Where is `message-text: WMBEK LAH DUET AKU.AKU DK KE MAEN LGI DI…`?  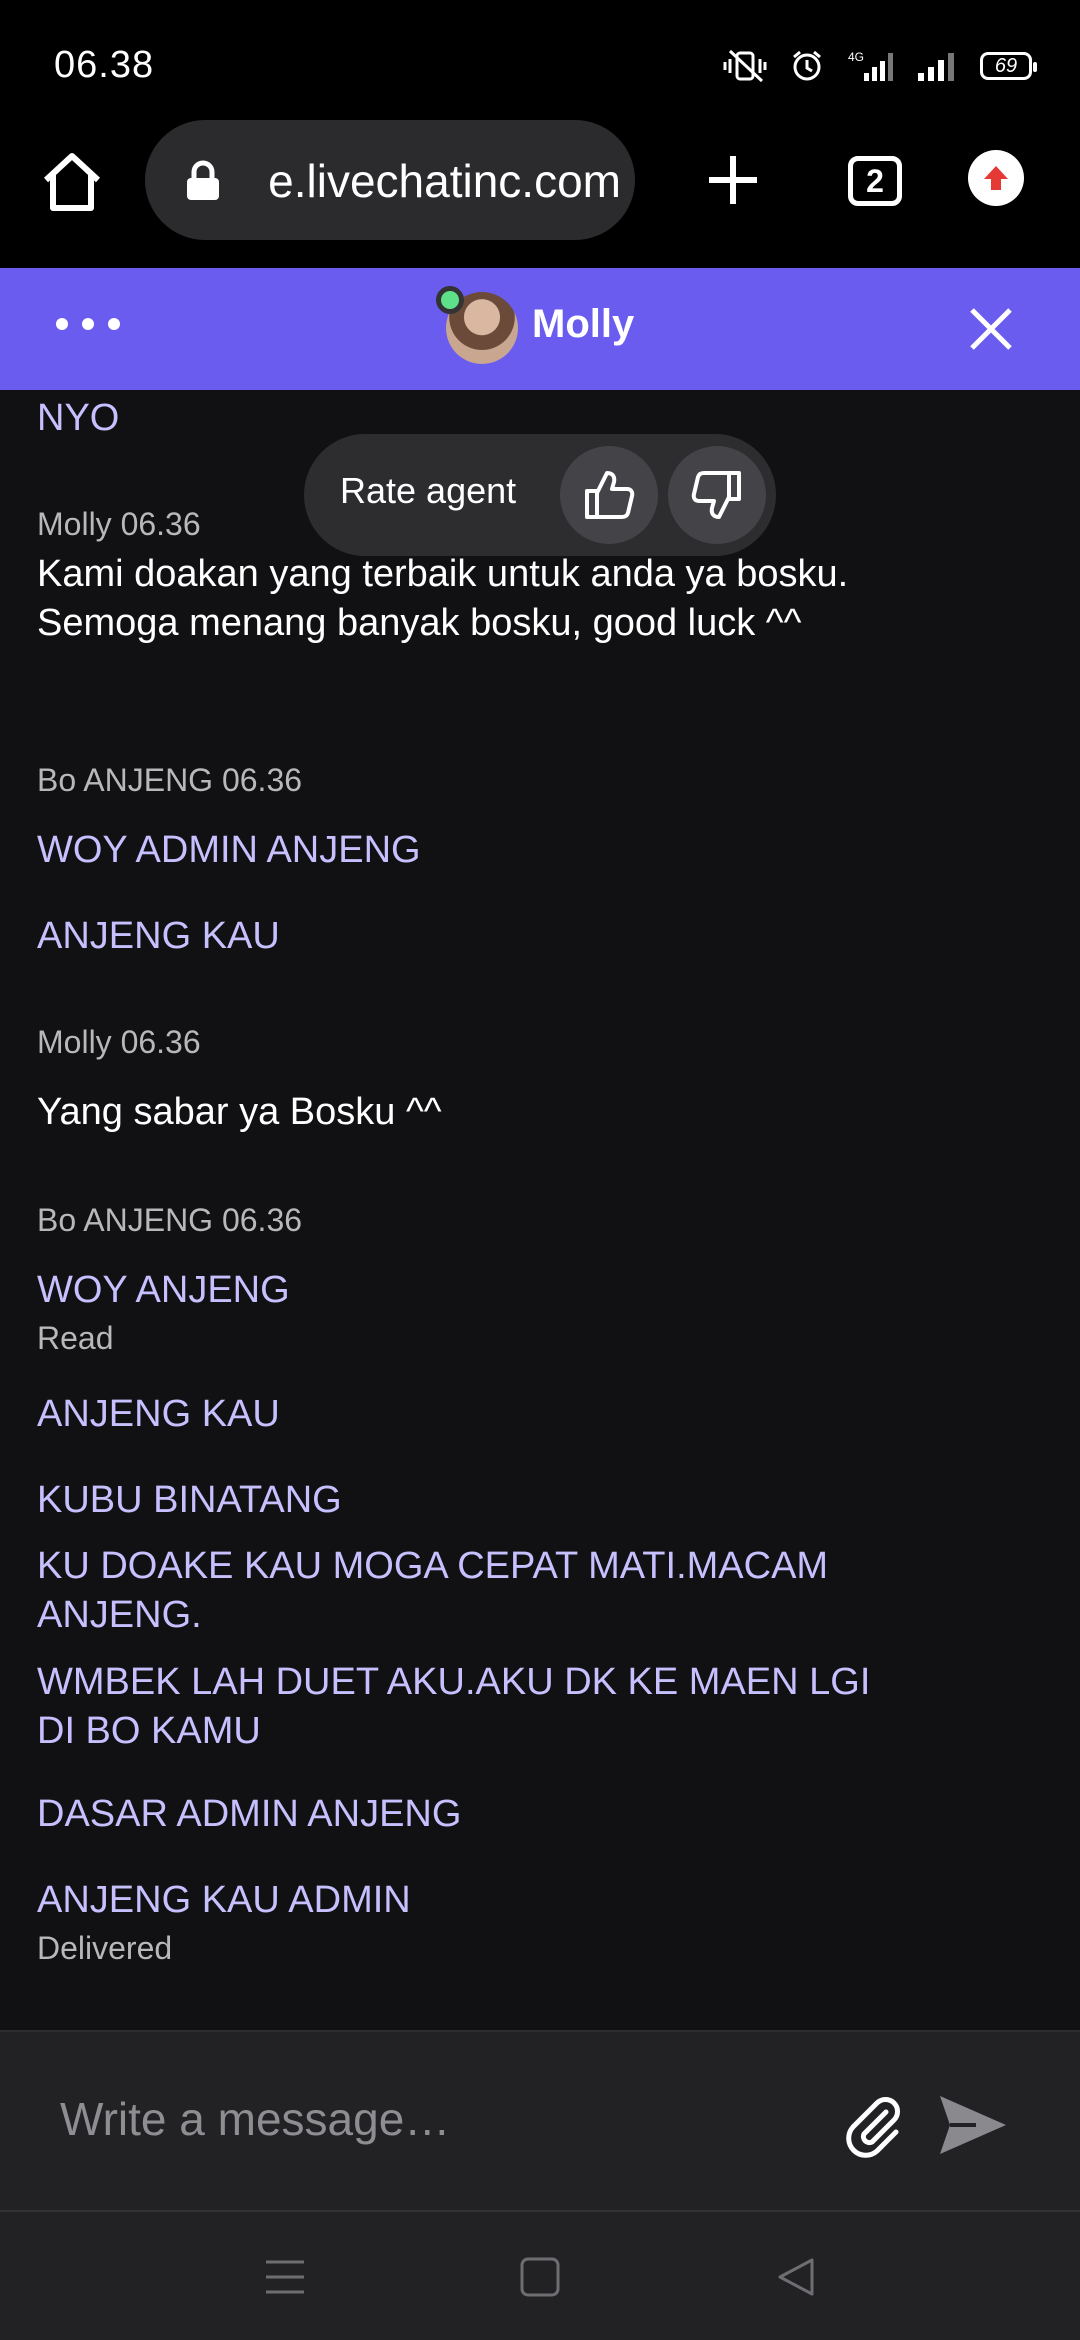 message-text: WMBEK LAH DUET AKU.AKU DK KE MAEN LGI DI… is located at coordinates (454, 1706).